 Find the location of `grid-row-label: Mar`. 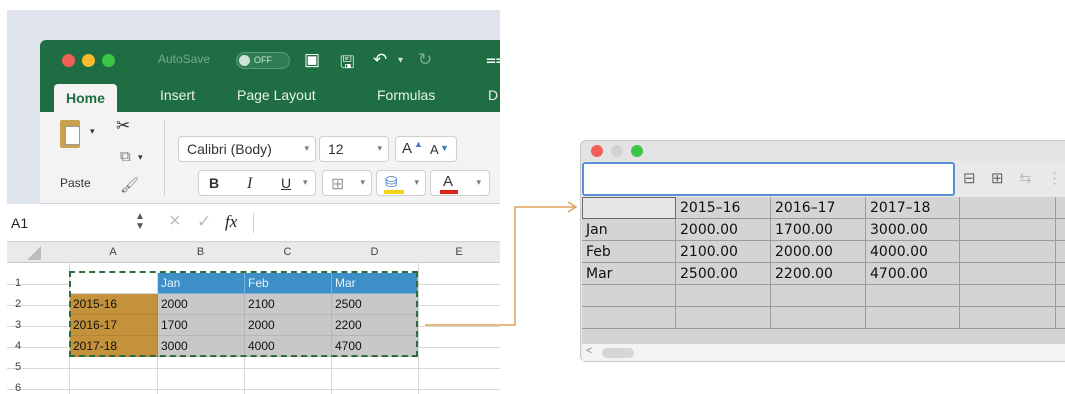

grid-row-label: Mar is located at coordinates (629, 274).